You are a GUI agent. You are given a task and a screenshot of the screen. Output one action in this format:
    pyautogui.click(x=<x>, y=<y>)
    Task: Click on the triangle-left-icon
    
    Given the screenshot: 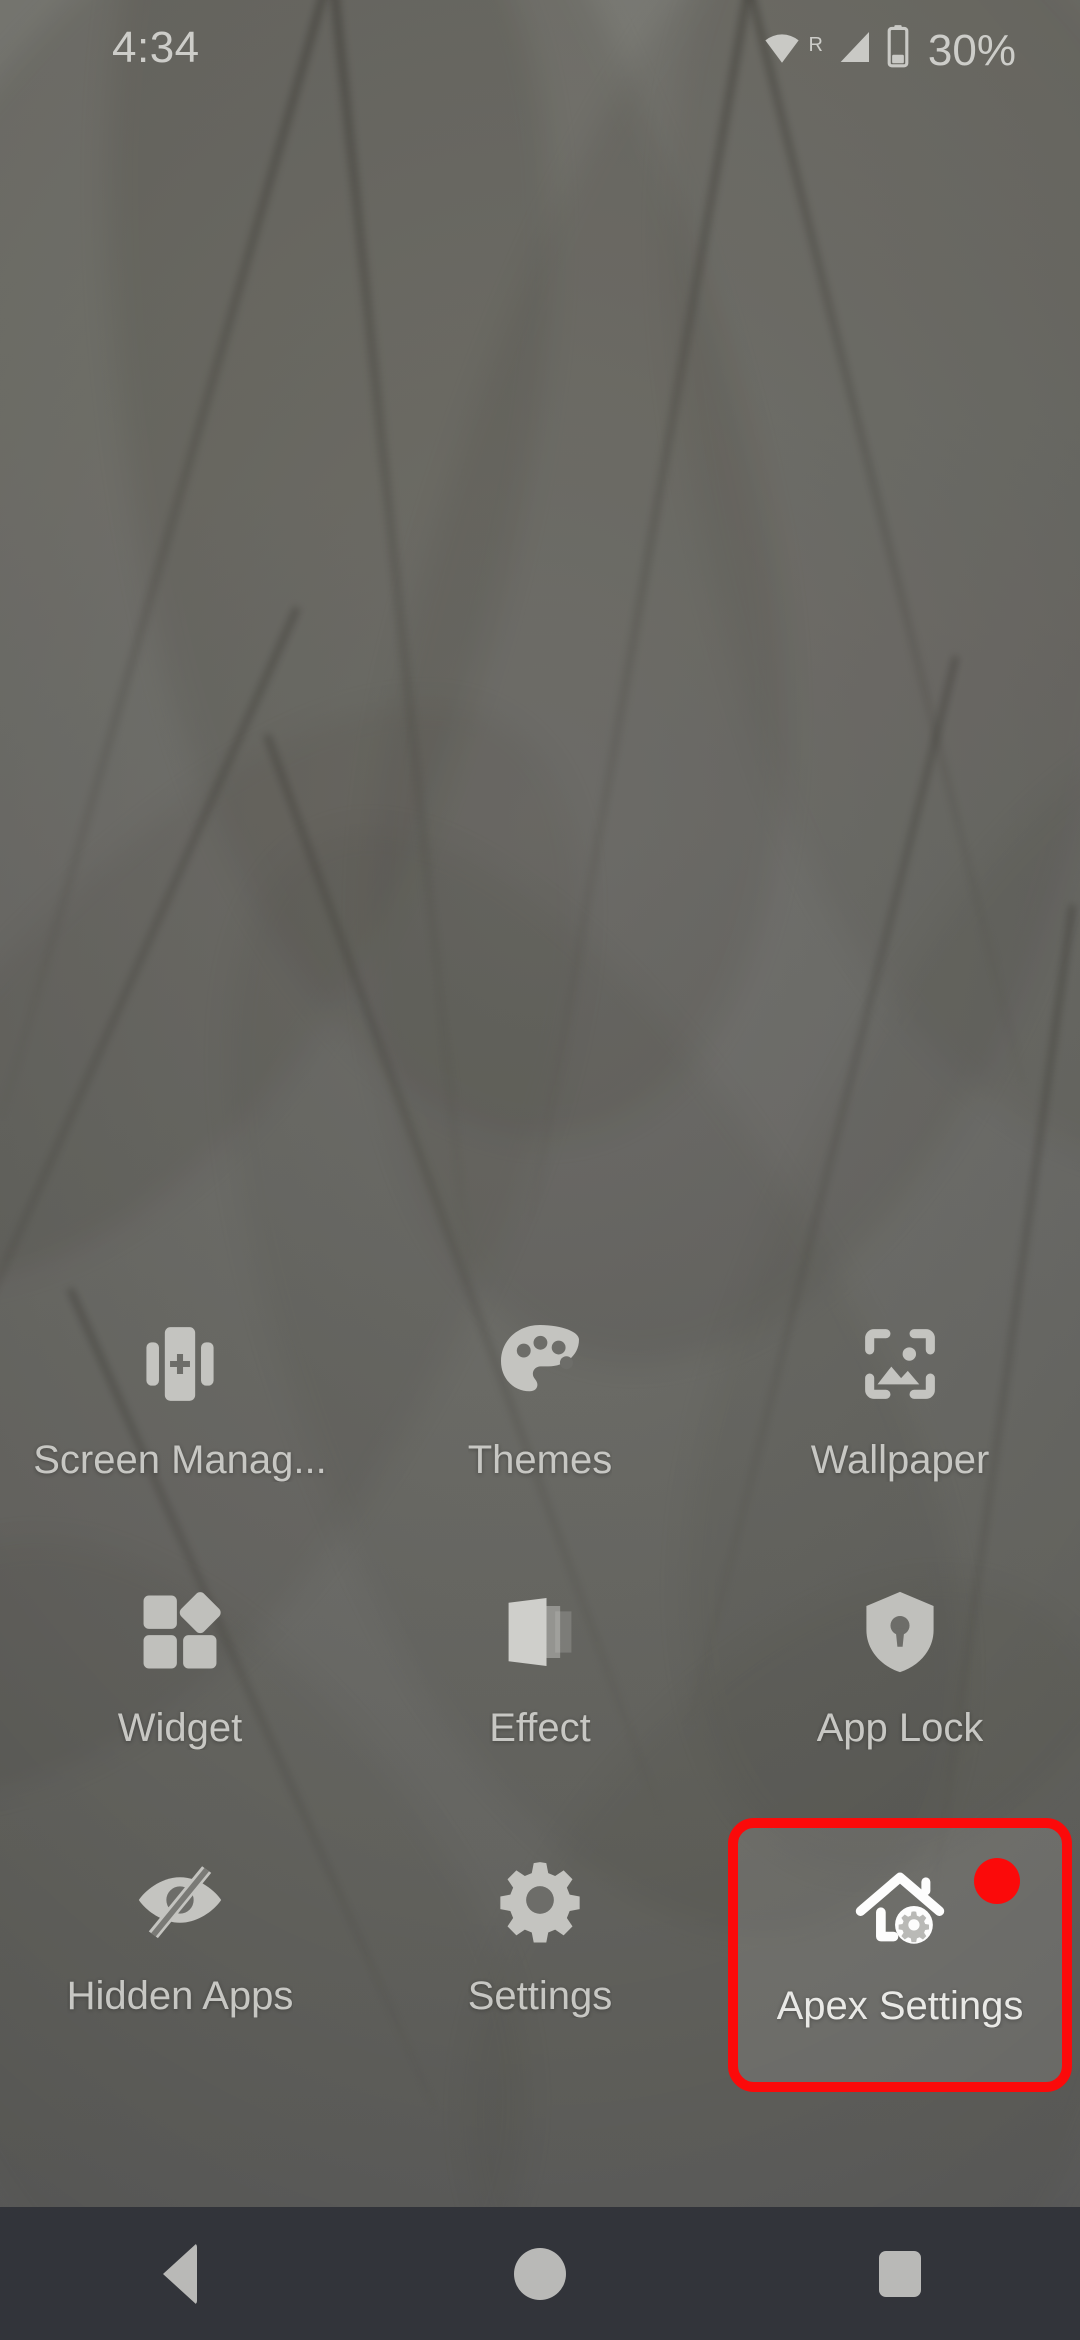 What is the action you would take?
    pyautogui.click(x=180, y=2273)
    